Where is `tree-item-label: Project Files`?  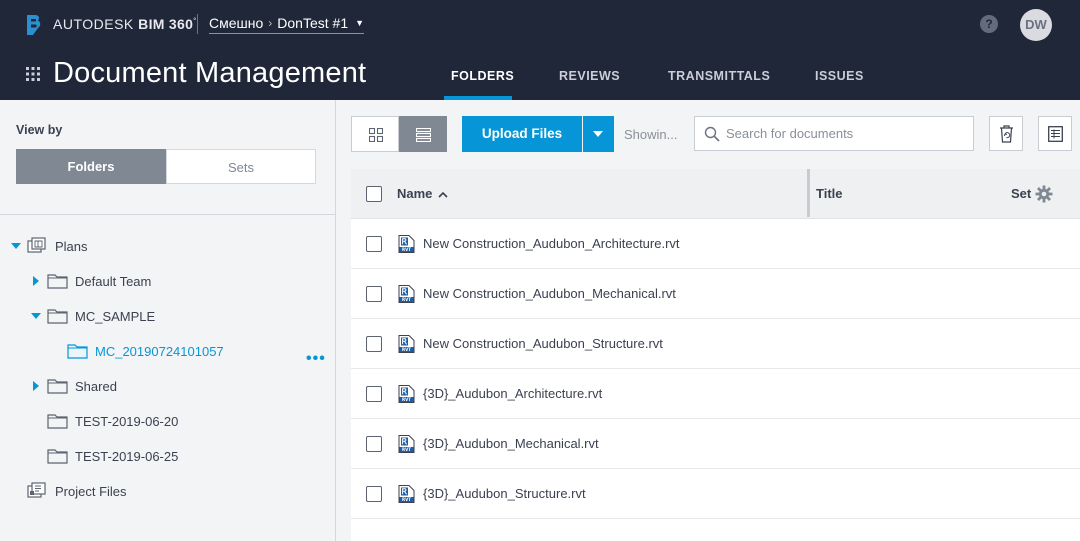
tree-item-label: Project Files is located at coordinates (91, 491).